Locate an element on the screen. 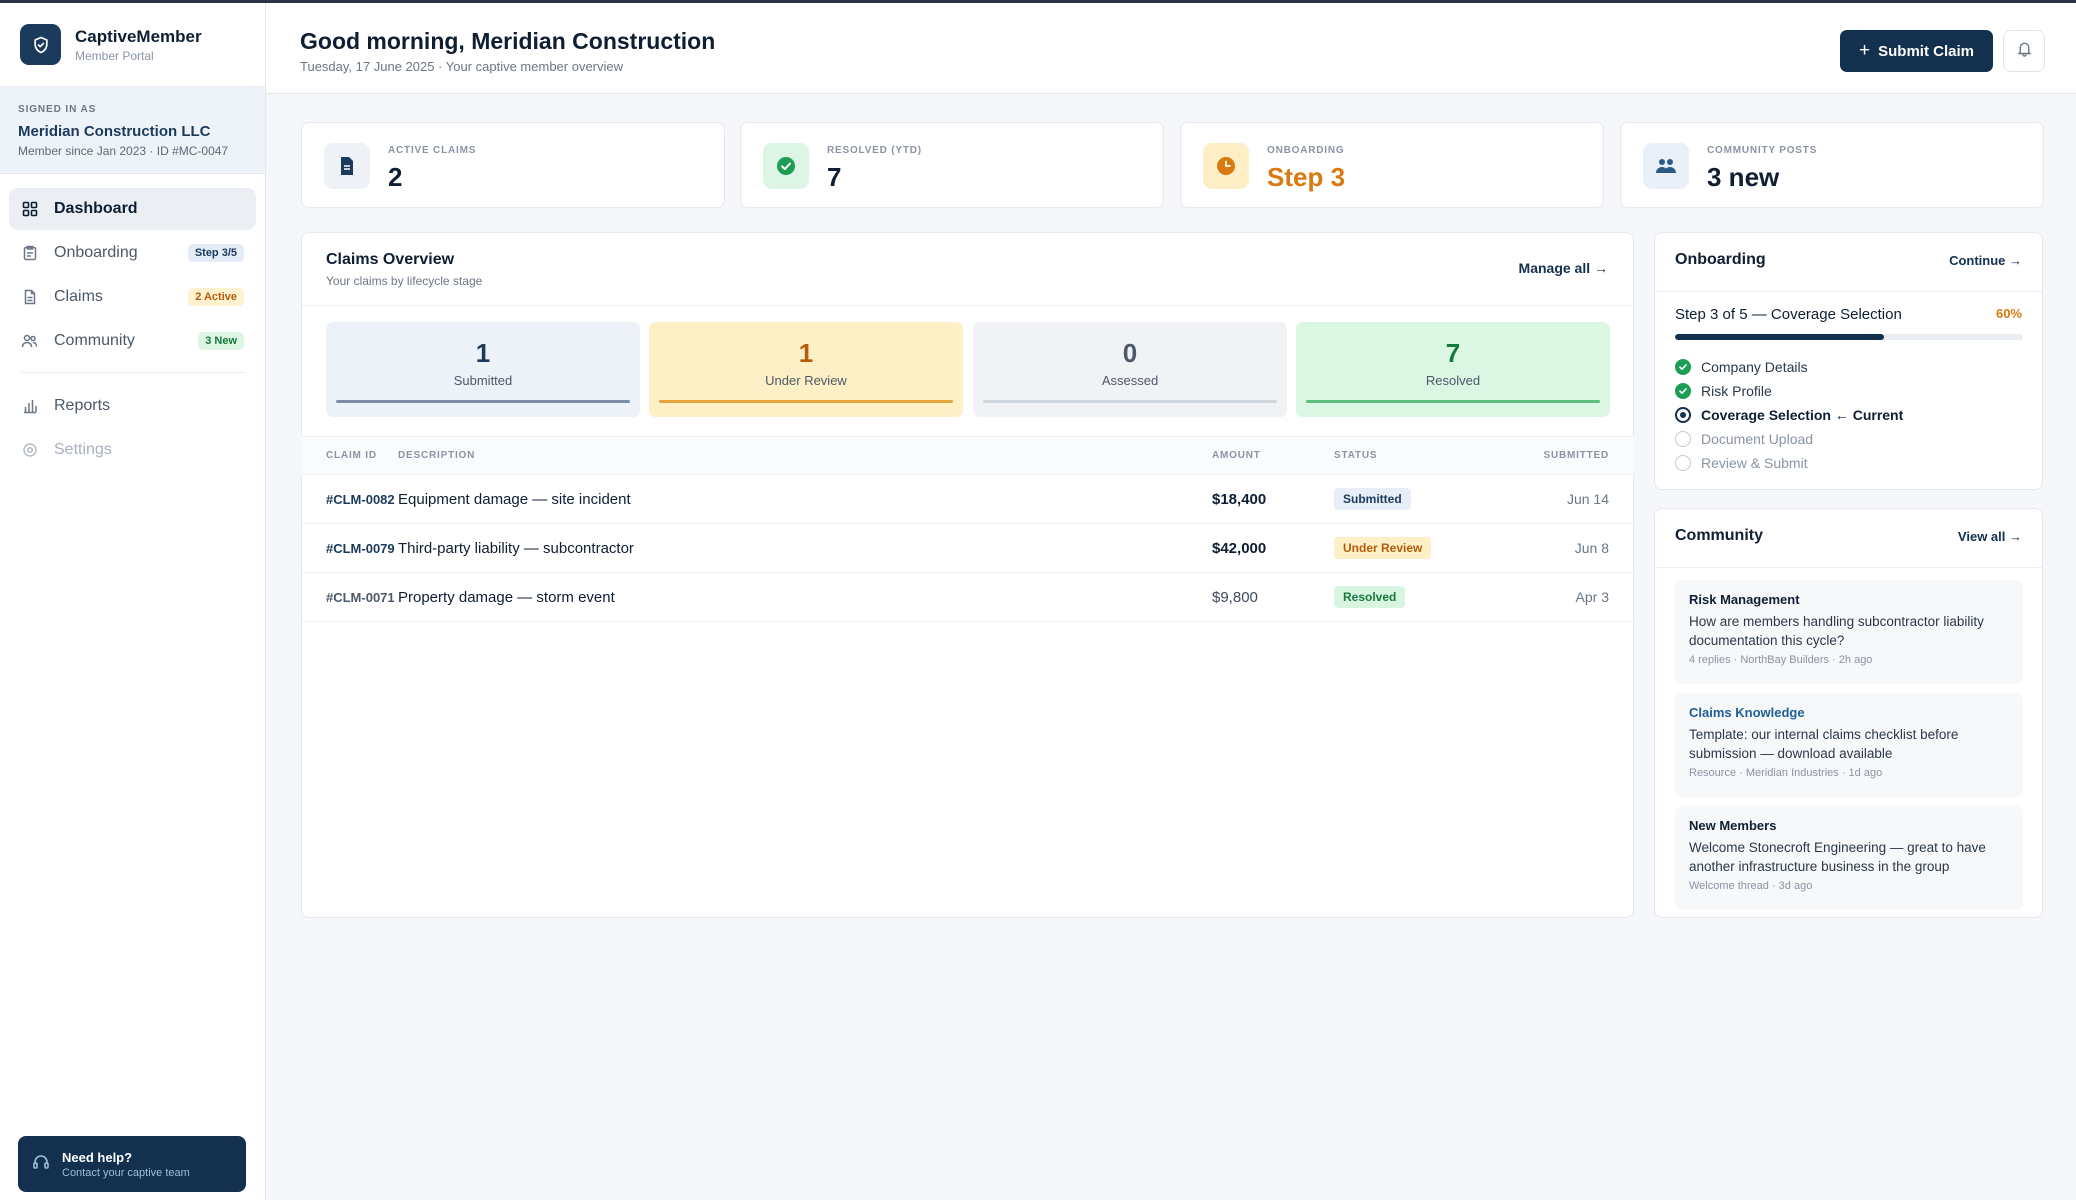  post-meta: 4 replies · NorthBay Builders · 2h ago is located at coordinates (1781, 660).